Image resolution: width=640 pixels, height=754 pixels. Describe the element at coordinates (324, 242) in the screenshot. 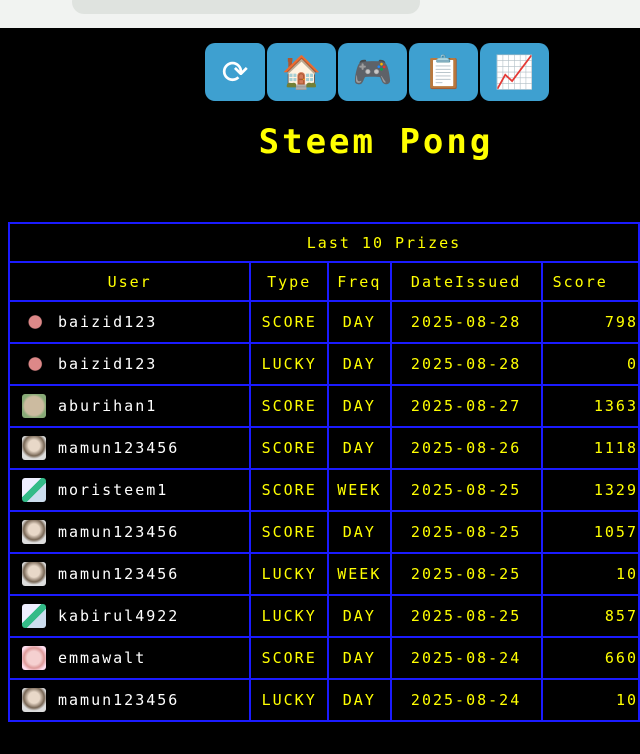

I see `table-caption: Last 10 Prizes` at that location.